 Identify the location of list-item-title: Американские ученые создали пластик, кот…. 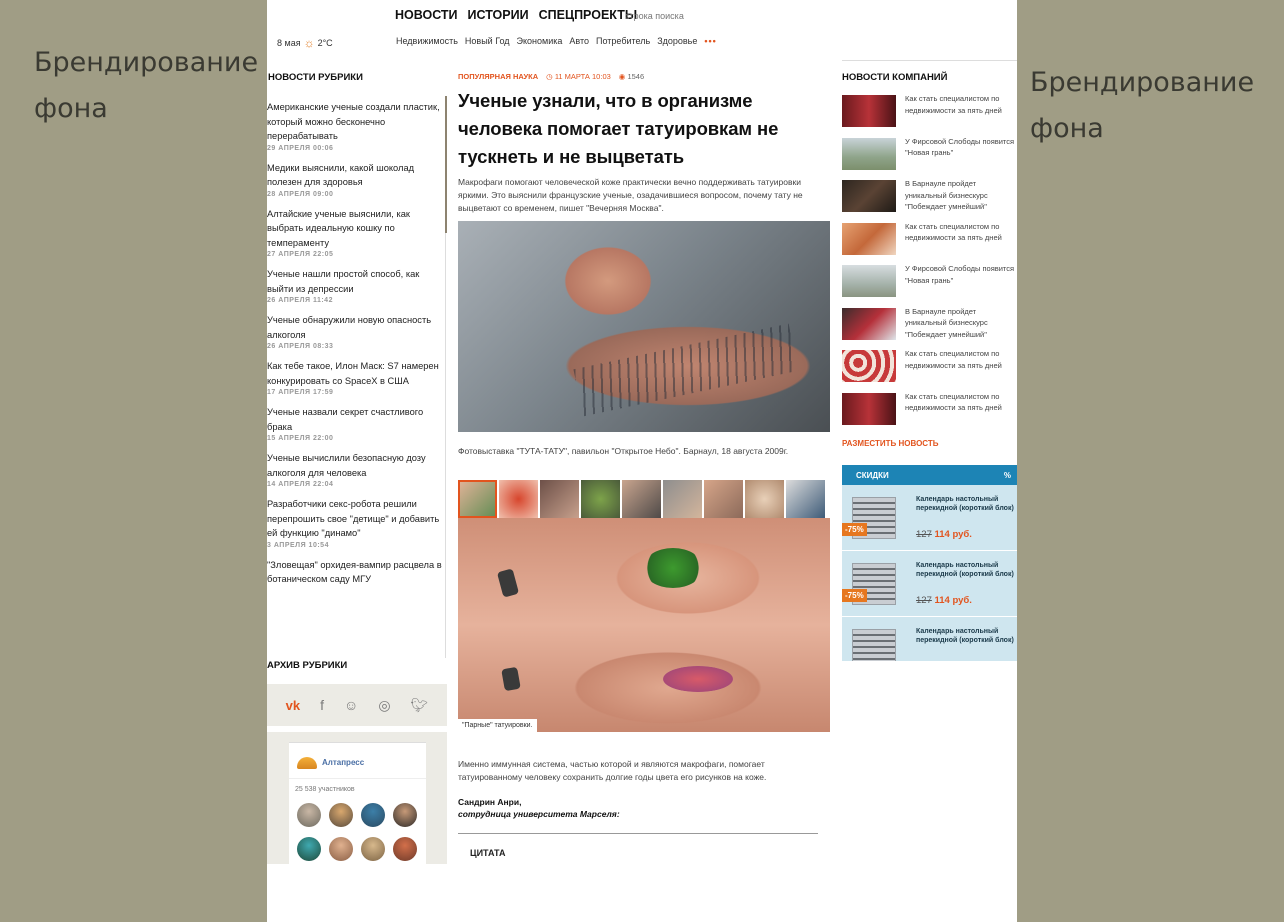
(357, 122).